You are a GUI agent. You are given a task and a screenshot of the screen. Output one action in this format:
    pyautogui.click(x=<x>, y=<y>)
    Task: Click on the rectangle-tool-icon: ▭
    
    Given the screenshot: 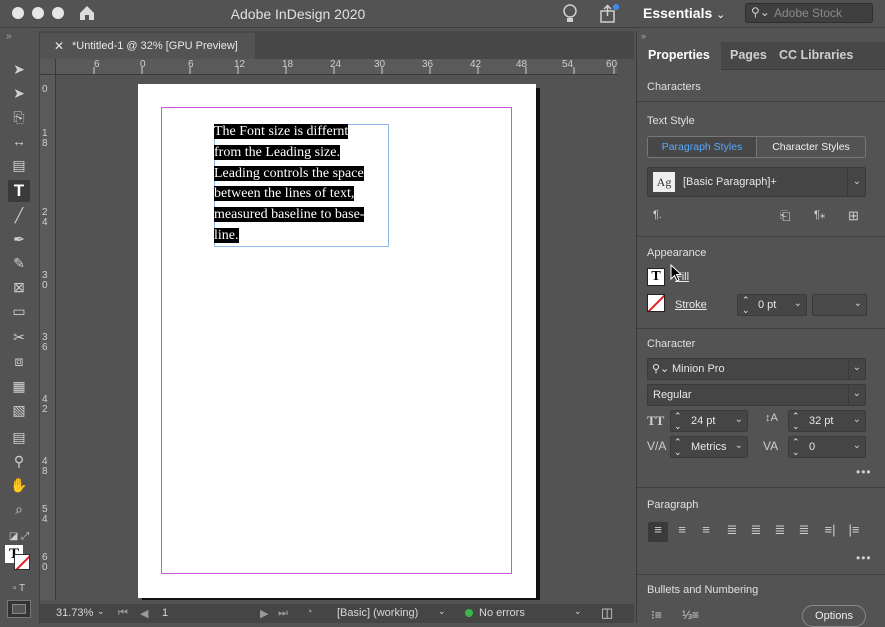 What is the action you would take?
    pyautogui.click(x=19, y=311)
    